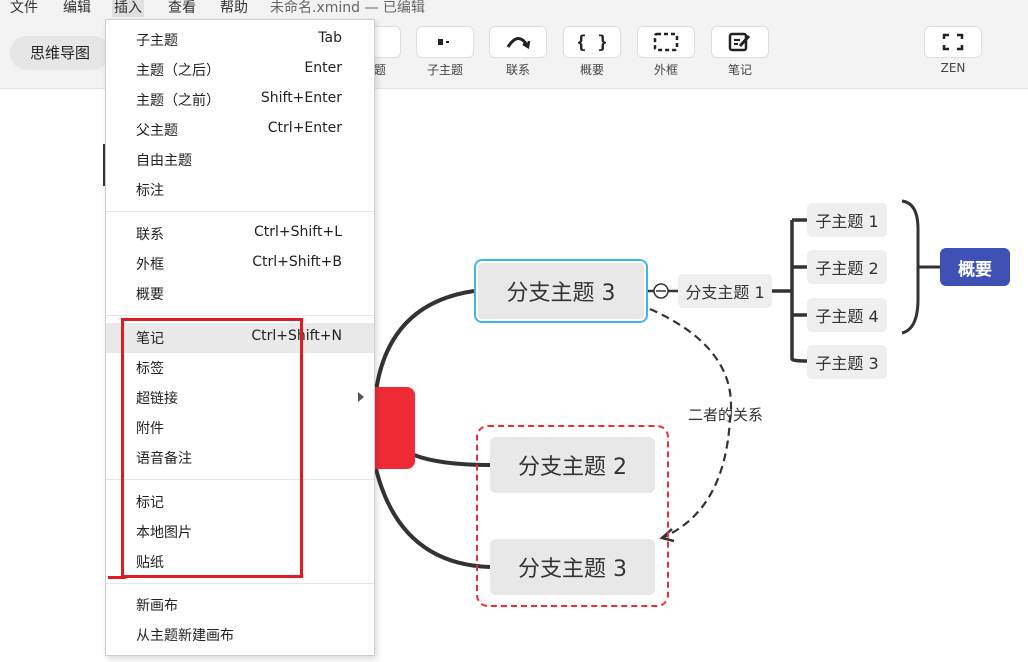 Image resolution: width=1028 pixels, height=662 pixels. Describe the element at coordinates (150, 265) in the screenshot. I see `menu-item-label: 外框` at that location.